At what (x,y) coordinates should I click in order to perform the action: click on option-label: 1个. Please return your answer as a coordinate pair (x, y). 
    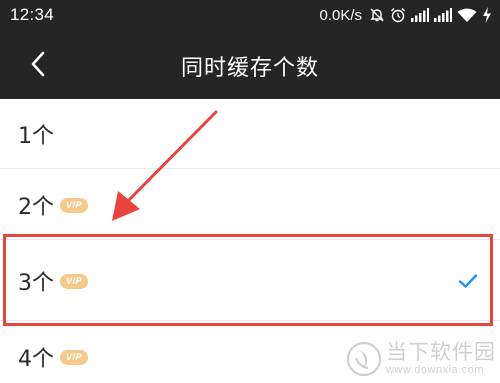
    Looking at the image, I should click on (36, 134).